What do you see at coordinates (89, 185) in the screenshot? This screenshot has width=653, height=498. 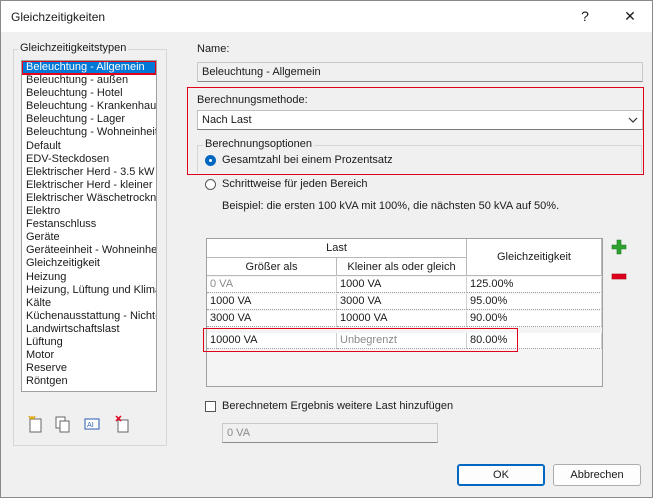 I see `list-item: Elektrischer Herd - kleiner a` at bounding box center [89, 185].